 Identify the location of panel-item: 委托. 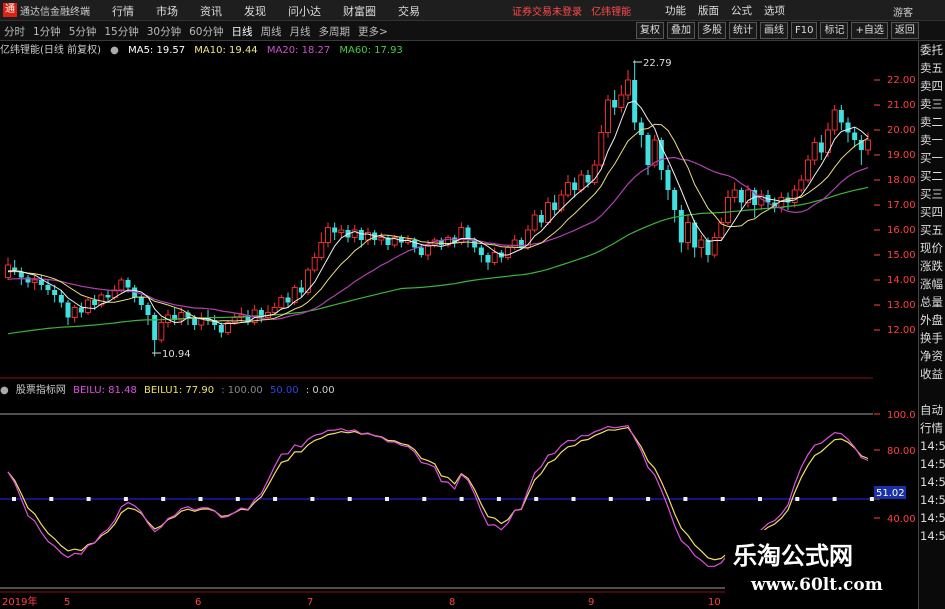
(932, 50).